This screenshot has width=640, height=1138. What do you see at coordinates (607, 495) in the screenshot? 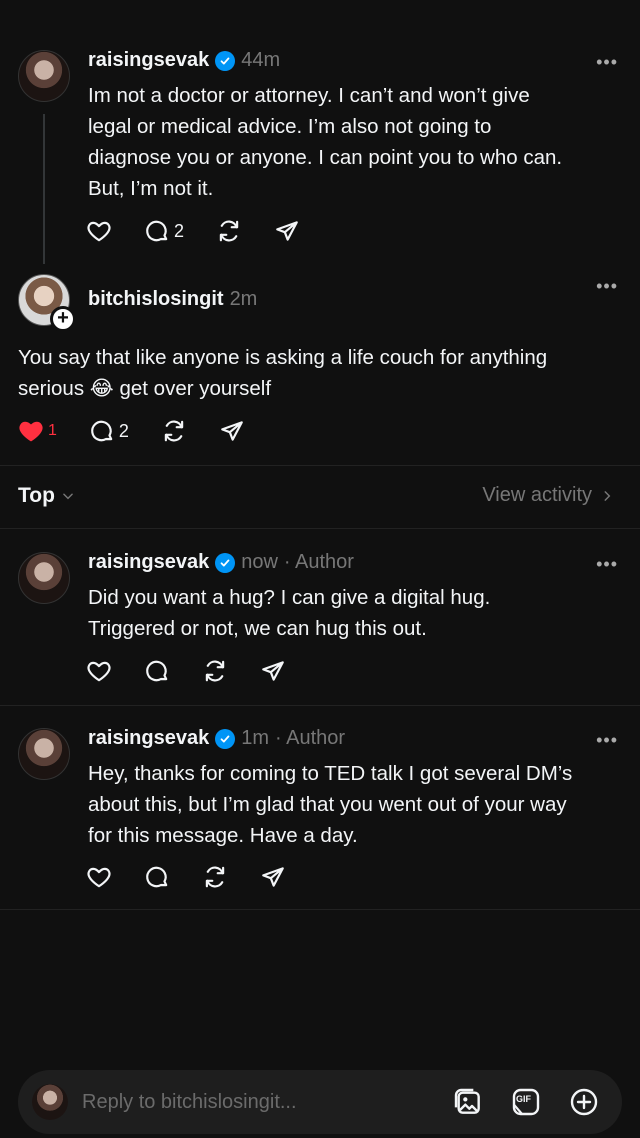
I see `chevron-right-icon` at bounding box center [607, 495].